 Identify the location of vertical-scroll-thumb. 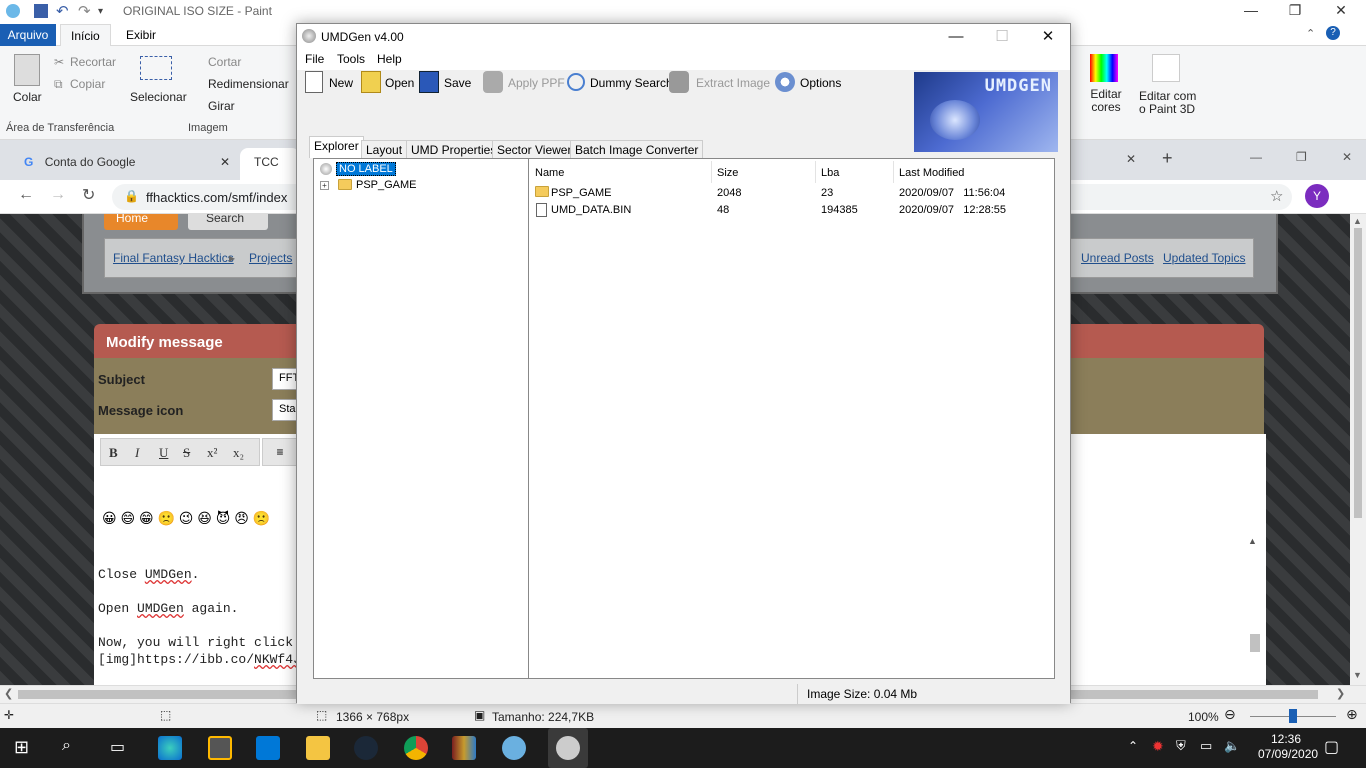
(1358, 373).